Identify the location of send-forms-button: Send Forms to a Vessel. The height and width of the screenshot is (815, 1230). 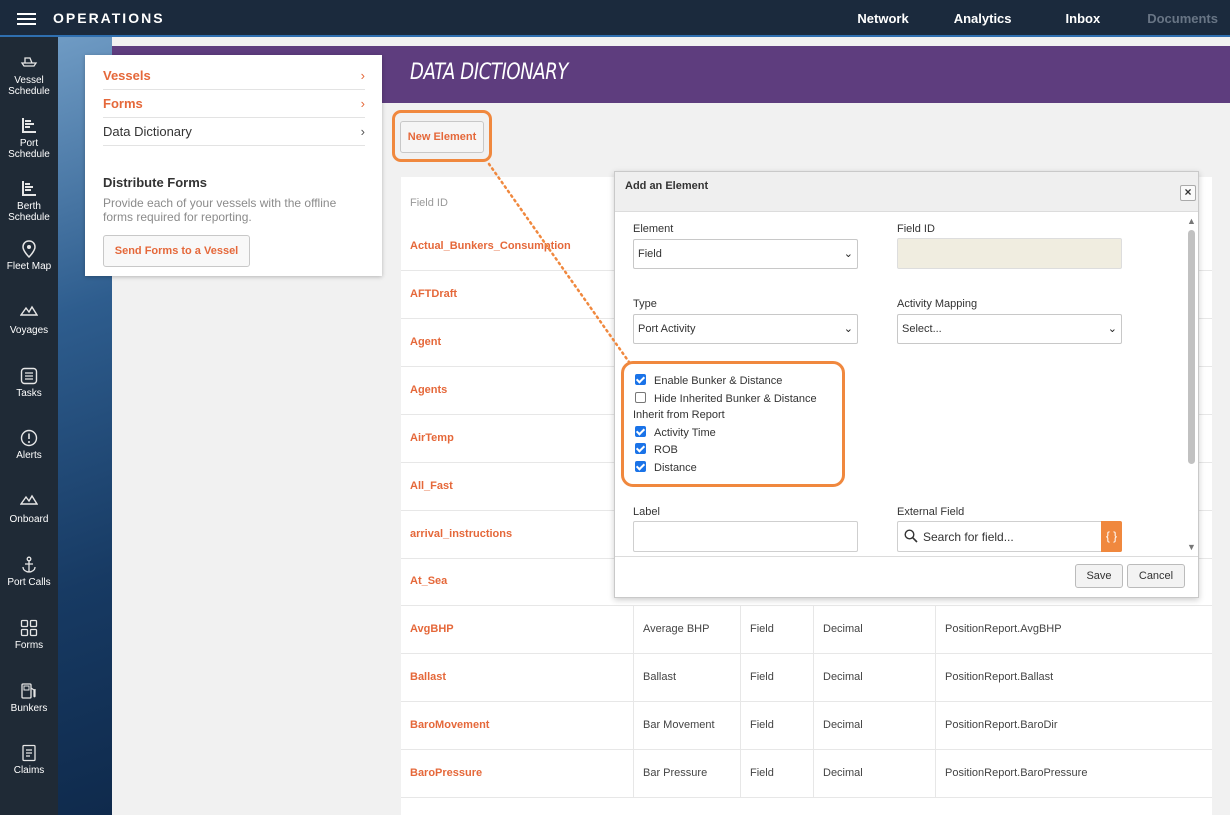
(176, 251).